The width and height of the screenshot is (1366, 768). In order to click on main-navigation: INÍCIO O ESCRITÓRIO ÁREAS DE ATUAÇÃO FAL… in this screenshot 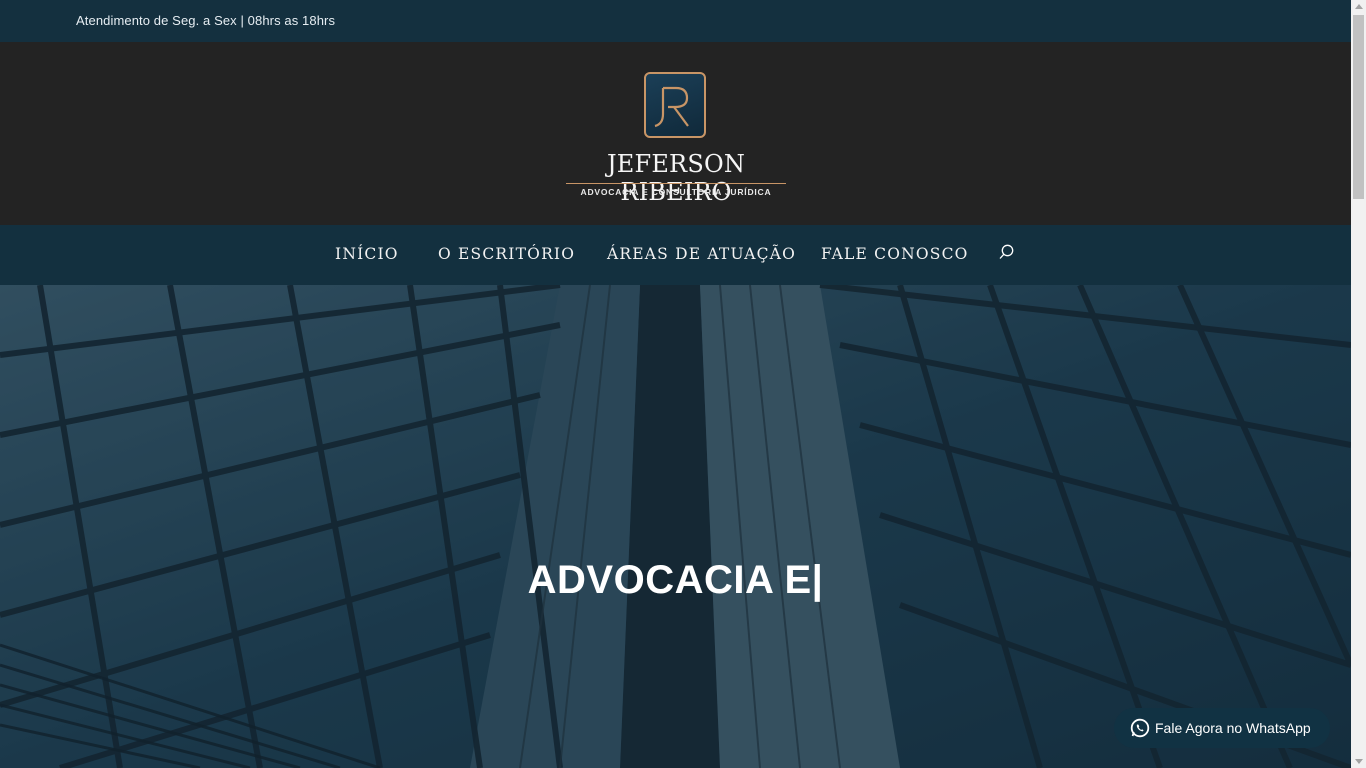, I will do `click(675, 255)`.